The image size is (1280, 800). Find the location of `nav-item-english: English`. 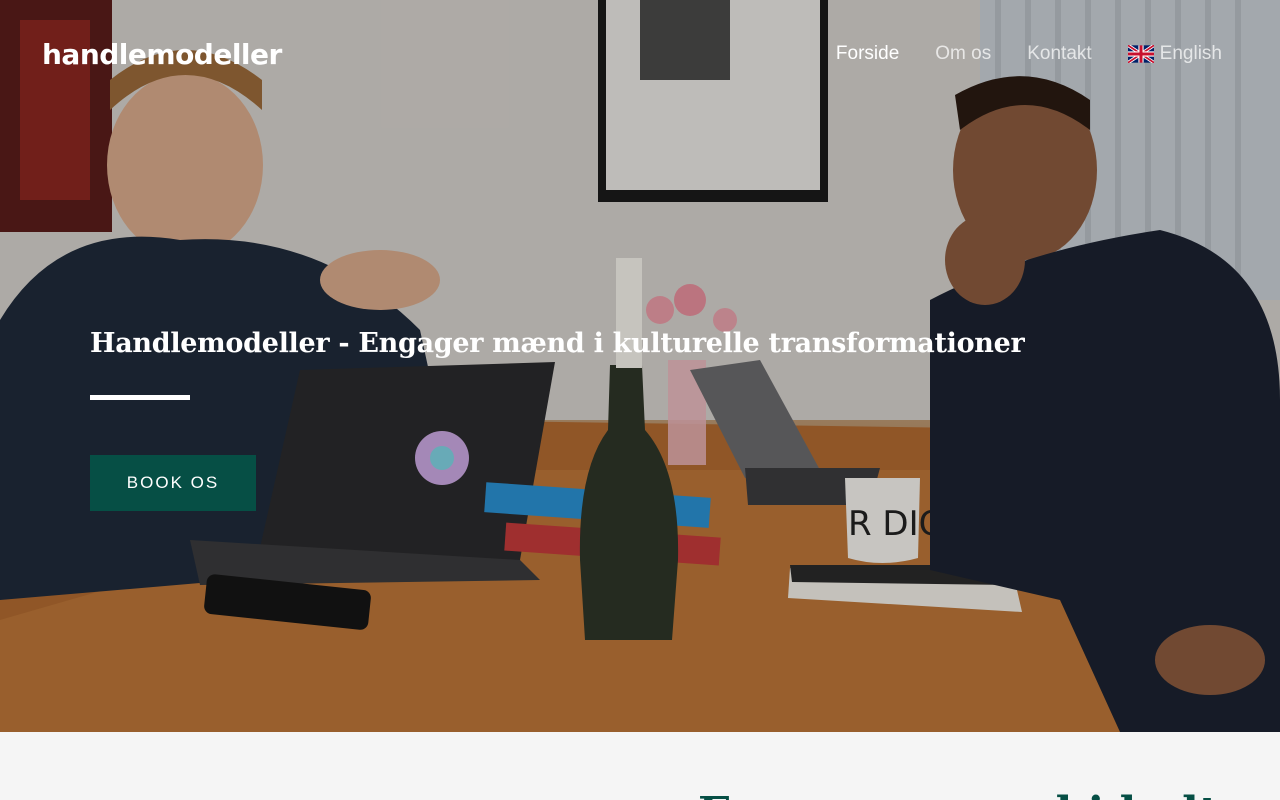

nav-item-english: English is located at coordinates (1174, 54).